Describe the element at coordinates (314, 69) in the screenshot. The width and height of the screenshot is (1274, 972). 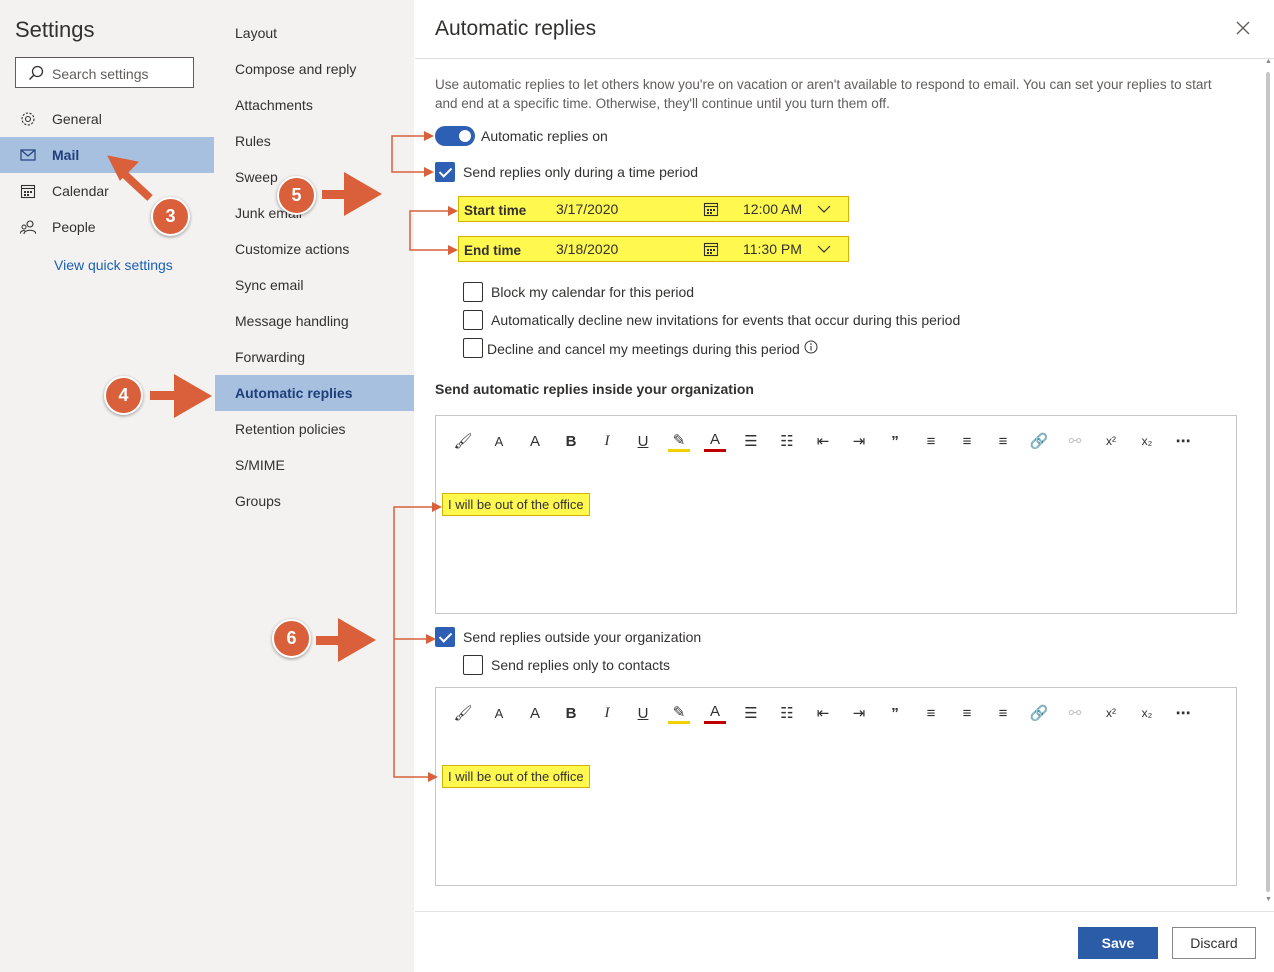
I see `category-compose-and-reply: Compose and reply` at that location.